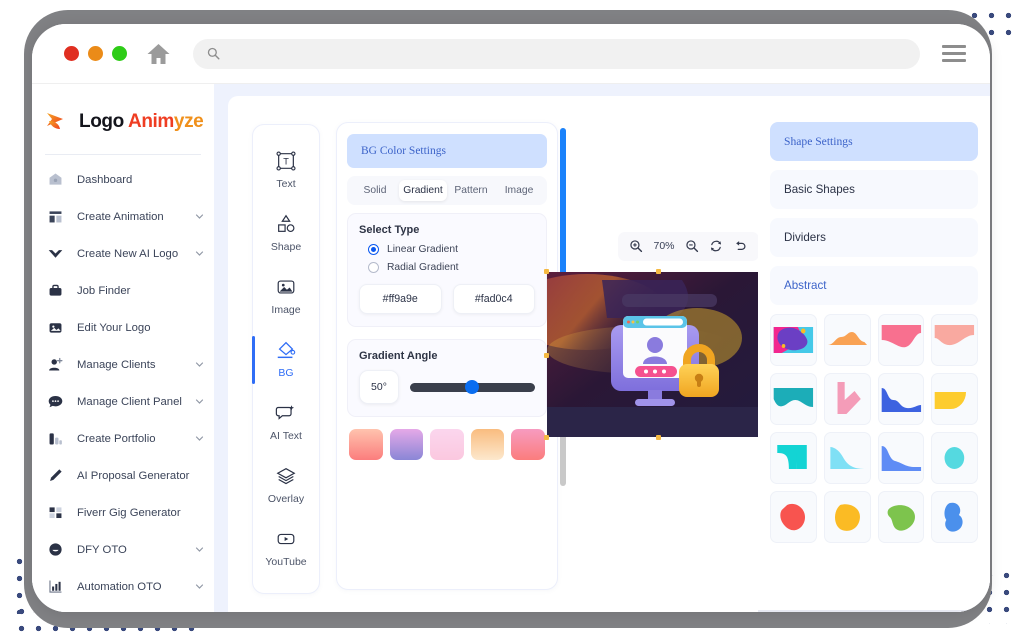 This screenshot has width=1024, height=644. I want to click on text-tool-icon: T, so click(286, 161).